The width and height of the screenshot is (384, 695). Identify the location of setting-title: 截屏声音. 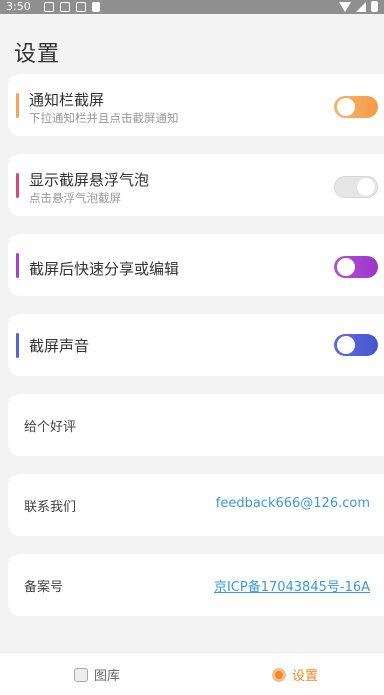
(59, 346).